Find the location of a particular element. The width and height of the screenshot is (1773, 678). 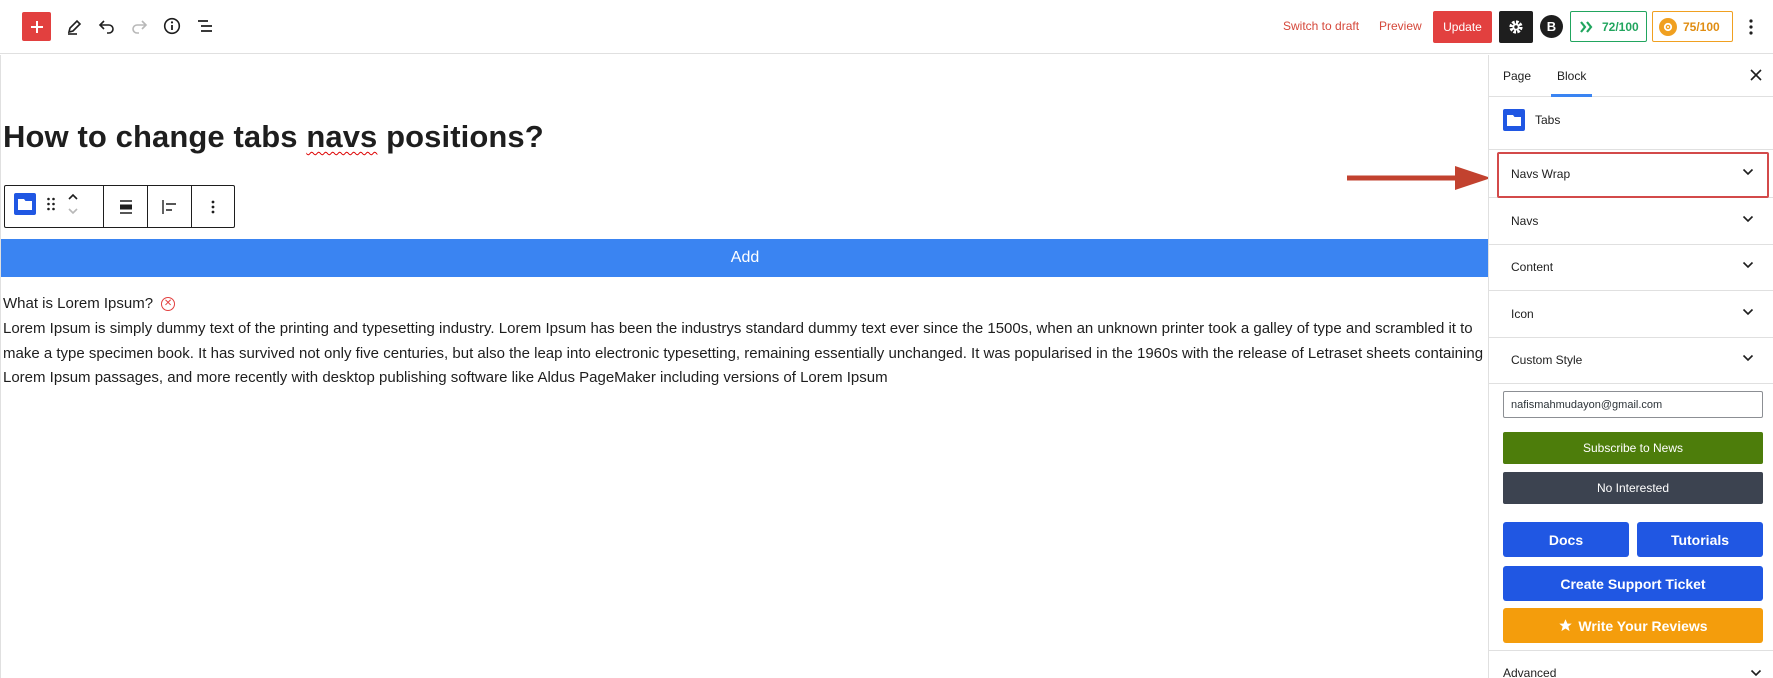

tutorials-button: Tutorials is located at coordinates (1700, 539).